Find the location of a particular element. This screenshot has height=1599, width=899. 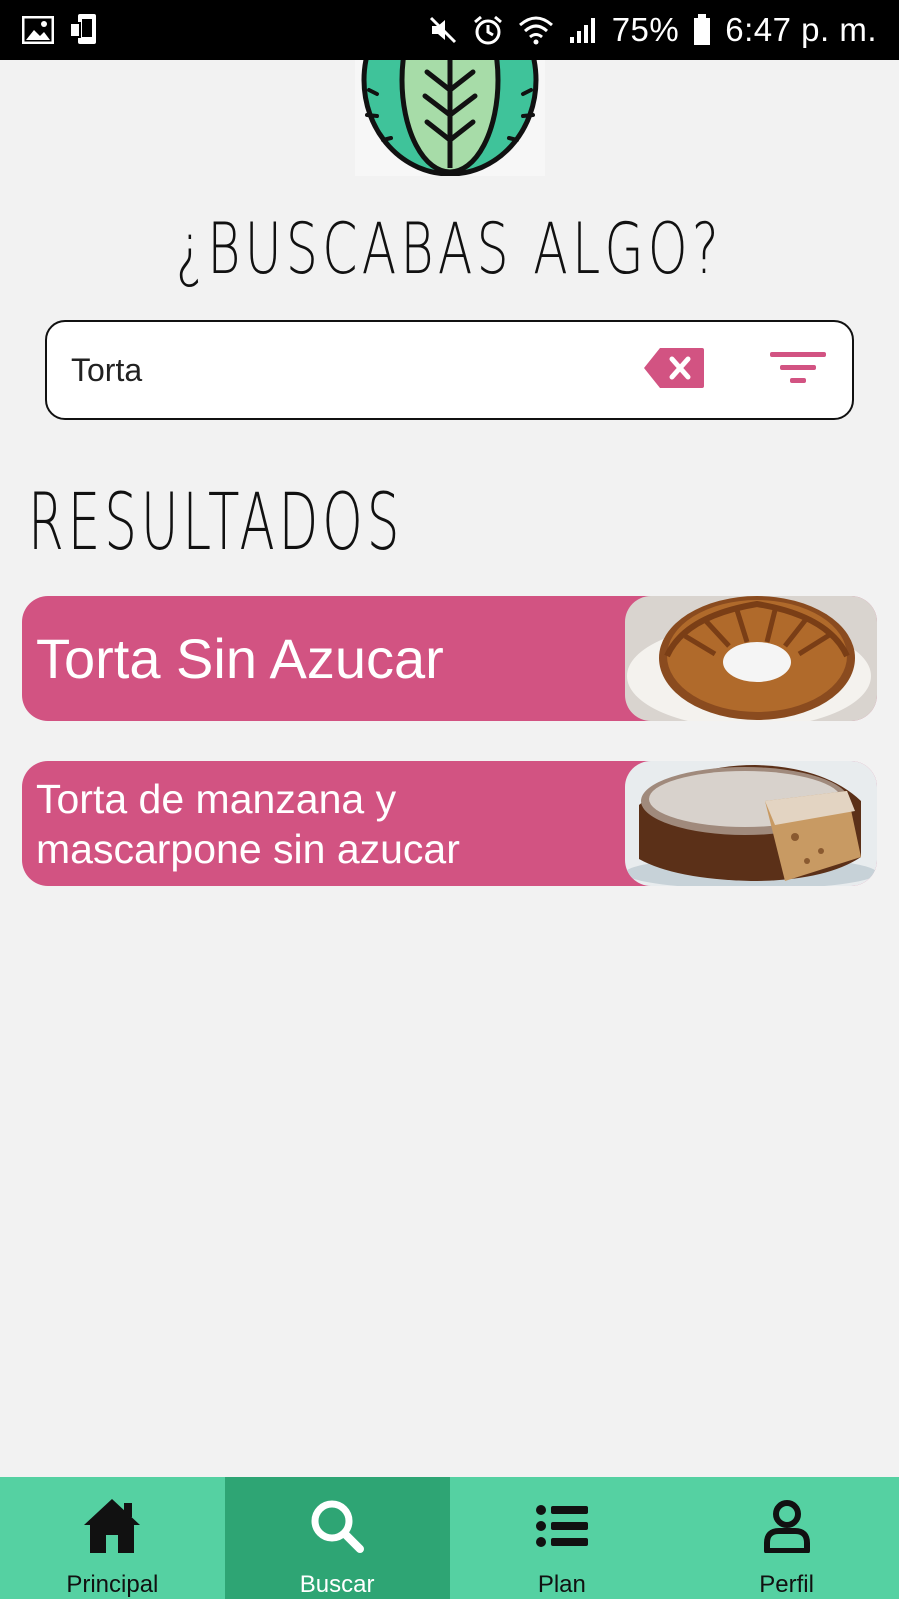

search-bar is located at coordinates (449, 370).